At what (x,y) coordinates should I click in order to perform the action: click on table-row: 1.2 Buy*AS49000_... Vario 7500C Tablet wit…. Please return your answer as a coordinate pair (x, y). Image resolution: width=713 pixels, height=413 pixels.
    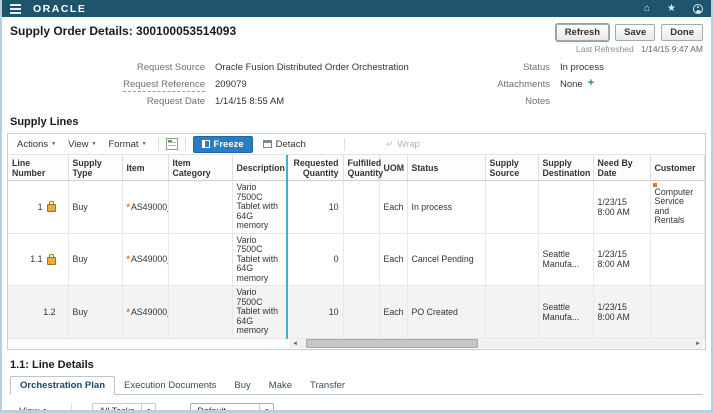
    Looking at the image, I should click on (356, 312).